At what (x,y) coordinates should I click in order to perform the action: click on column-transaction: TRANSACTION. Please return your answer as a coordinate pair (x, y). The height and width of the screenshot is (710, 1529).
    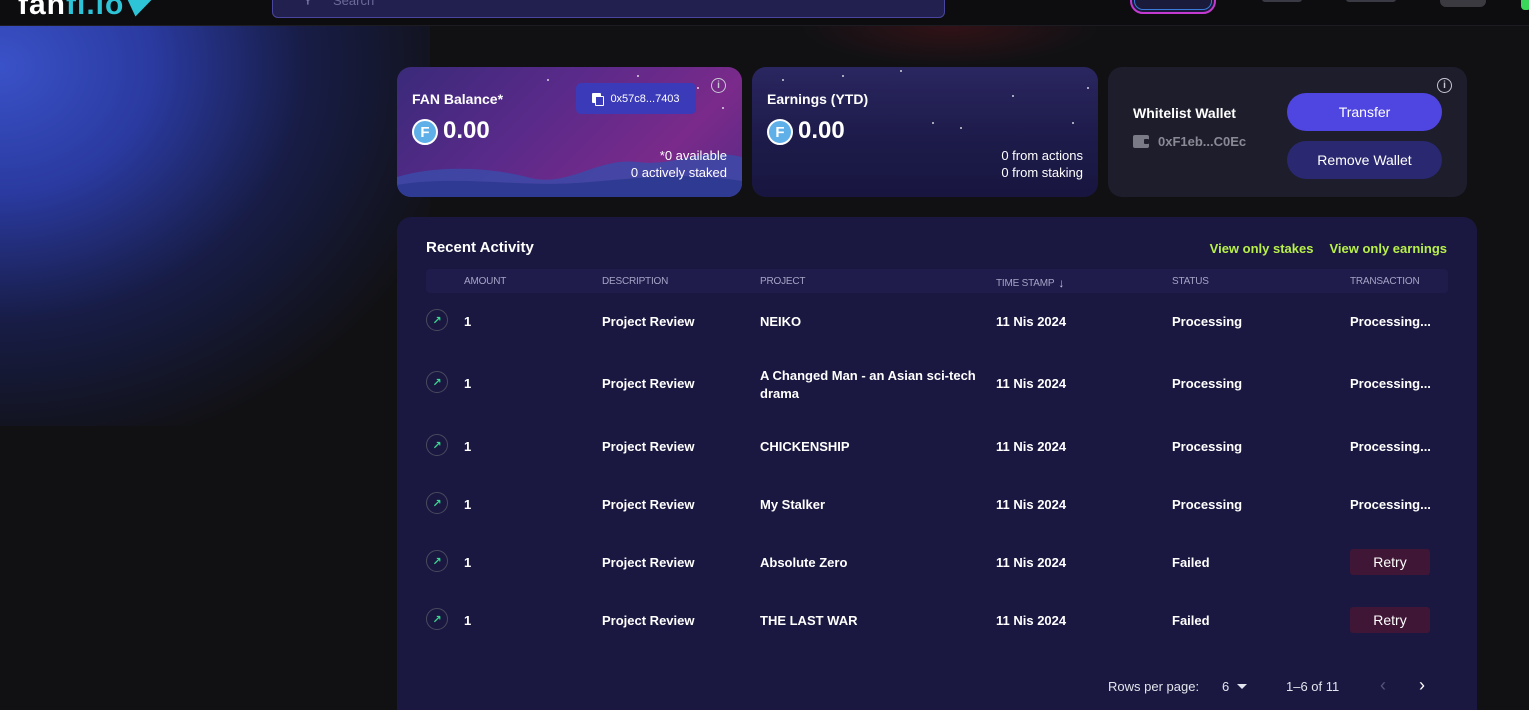
    Looking at the image, I should click on (1385, 281).